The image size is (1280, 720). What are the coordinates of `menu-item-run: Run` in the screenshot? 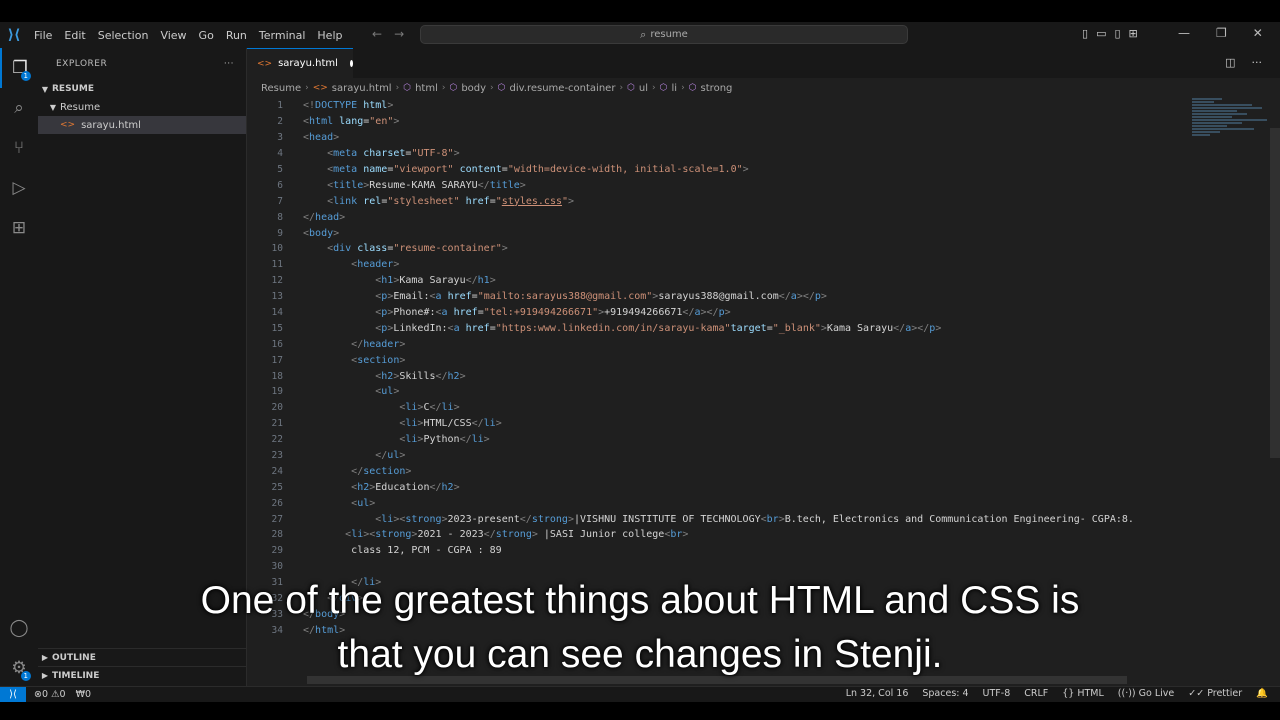 It's located at (236, 35).